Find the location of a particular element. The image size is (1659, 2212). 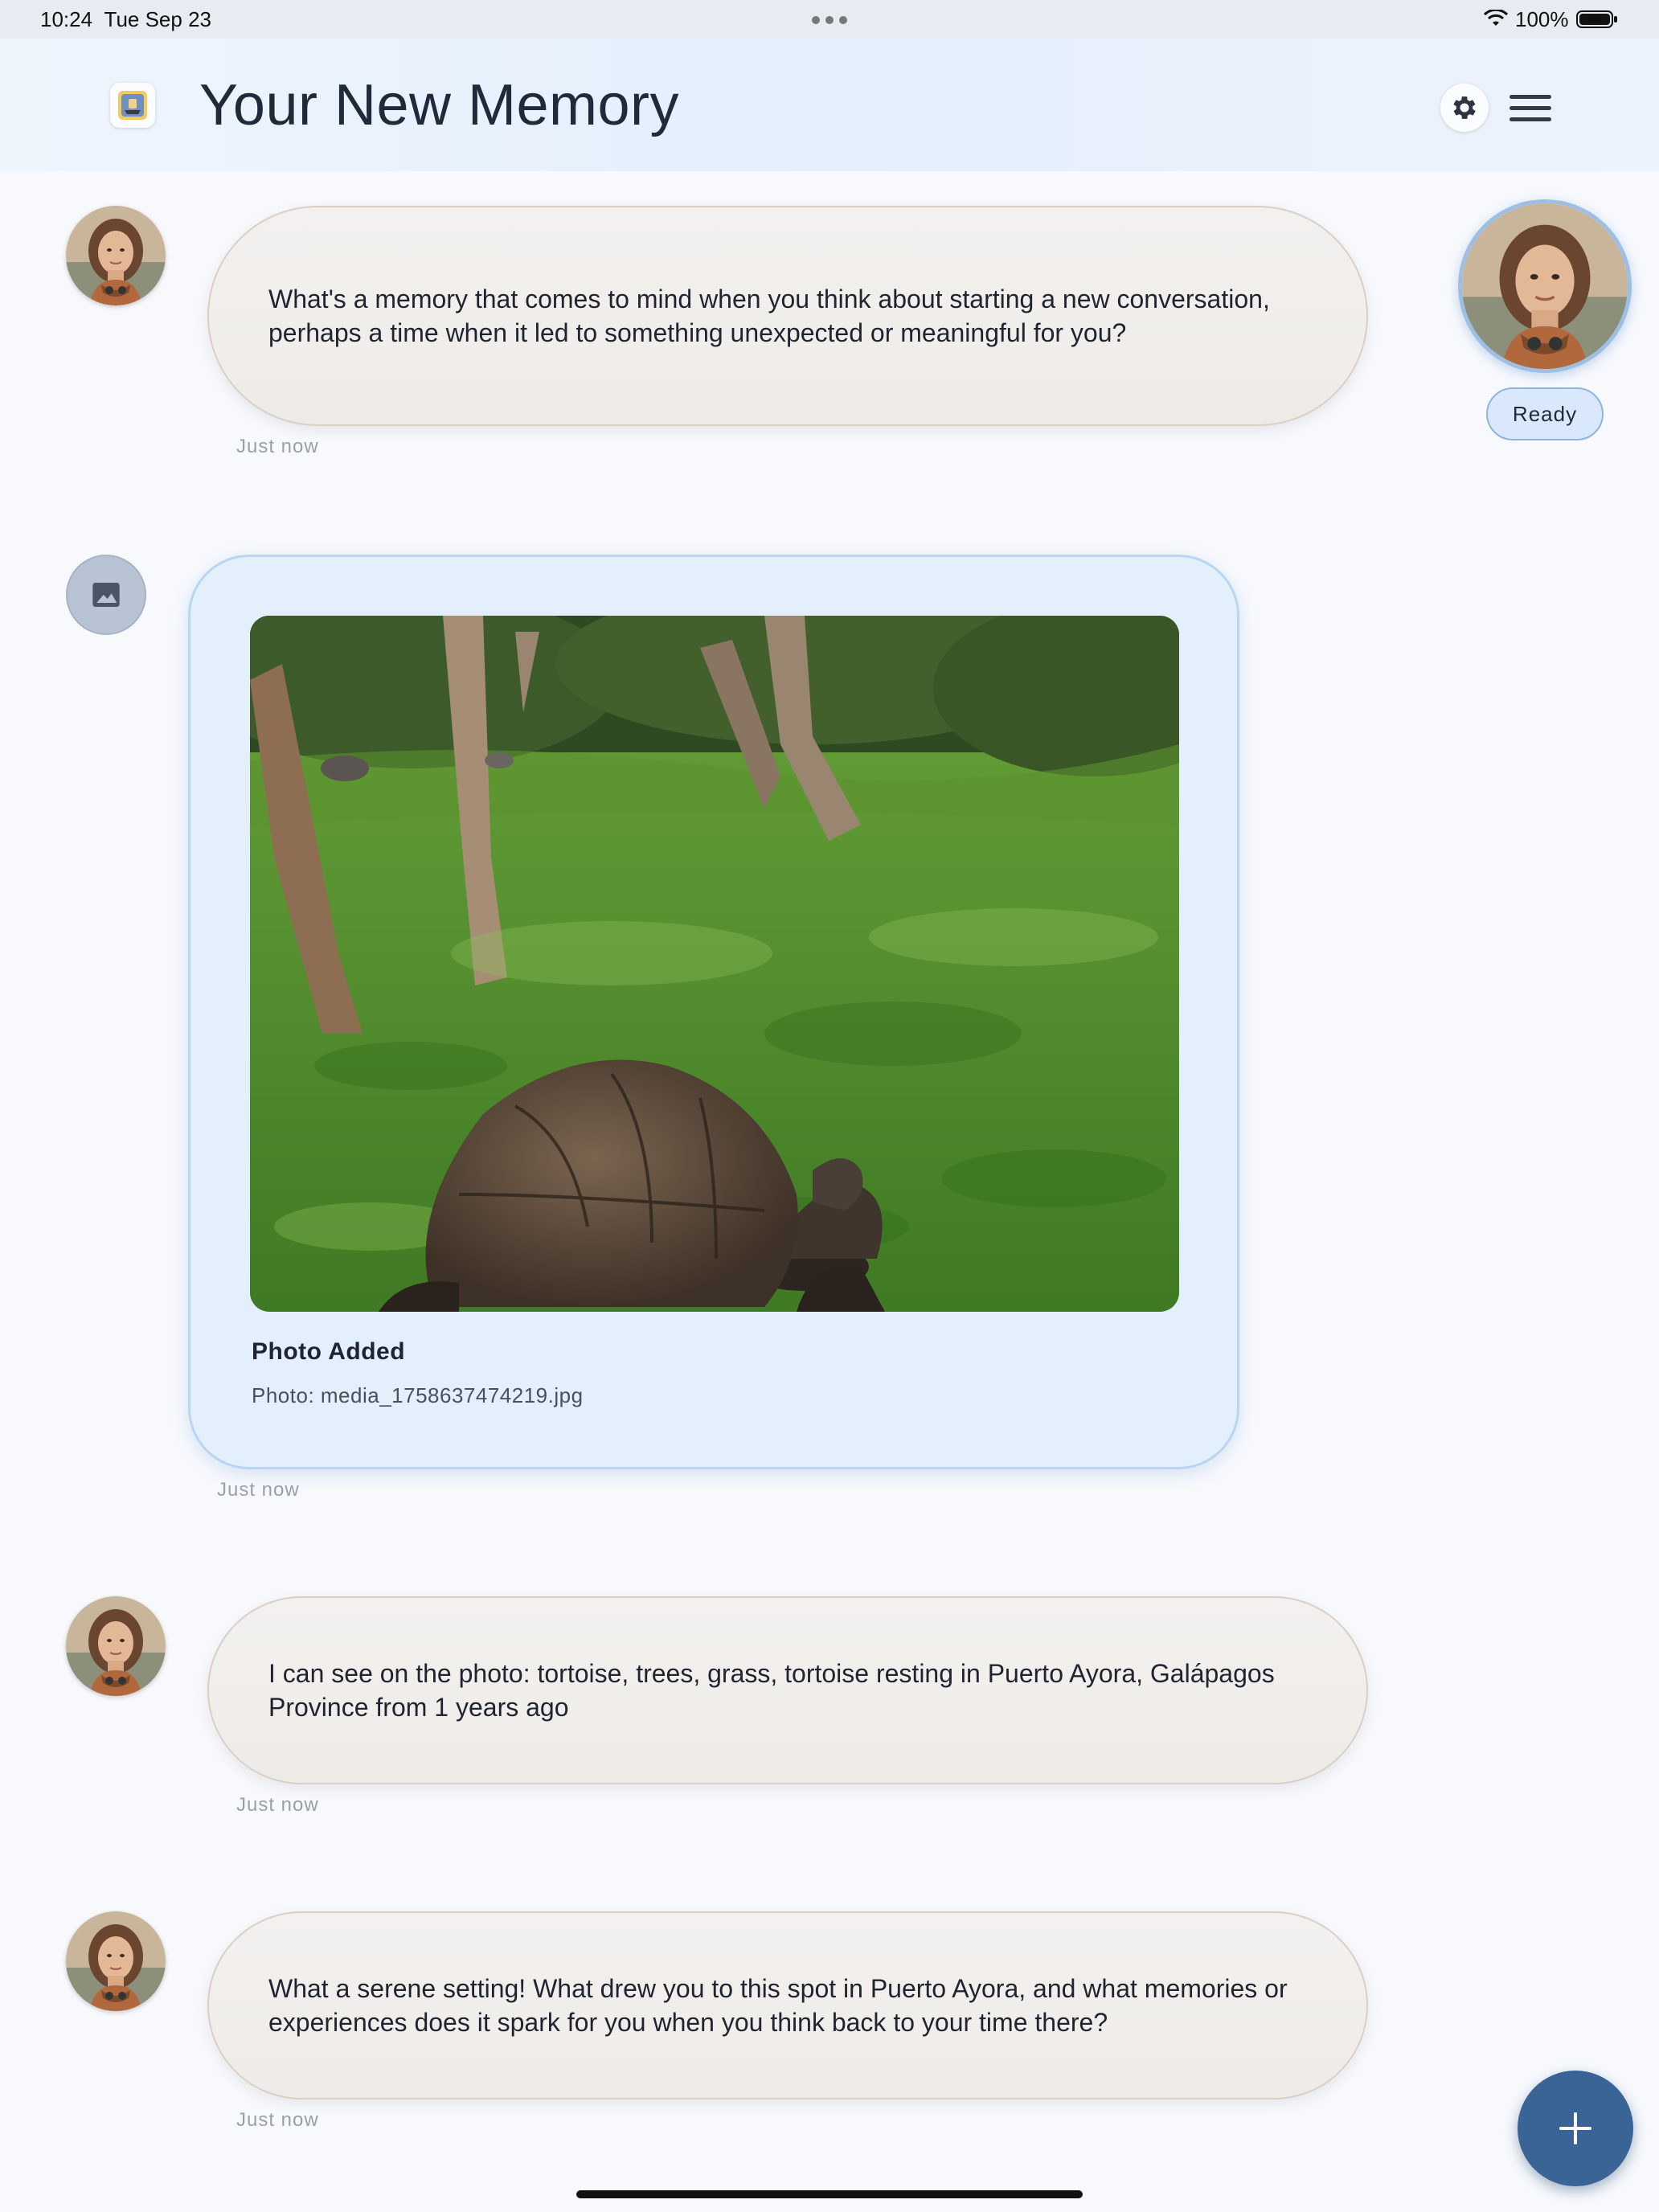

gear-icon is located at coordinates (1464, 108).